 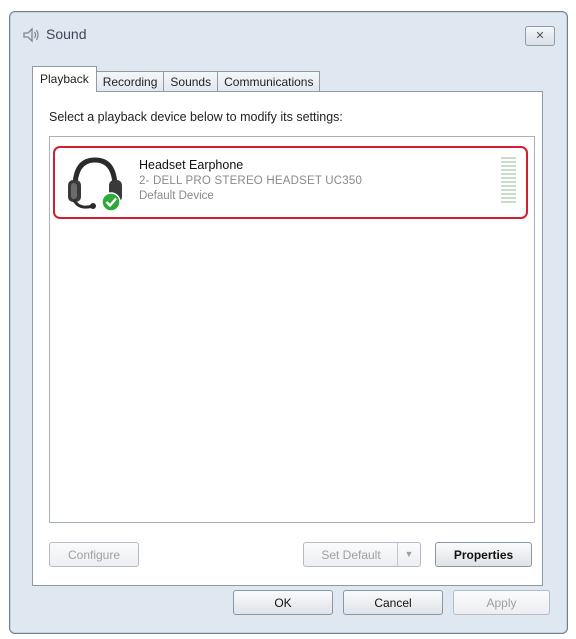 What do you see at coordinates (288, 35) in the screenshot?
I see `title-bar: Sound ✕` at bounding box center [288, 35].